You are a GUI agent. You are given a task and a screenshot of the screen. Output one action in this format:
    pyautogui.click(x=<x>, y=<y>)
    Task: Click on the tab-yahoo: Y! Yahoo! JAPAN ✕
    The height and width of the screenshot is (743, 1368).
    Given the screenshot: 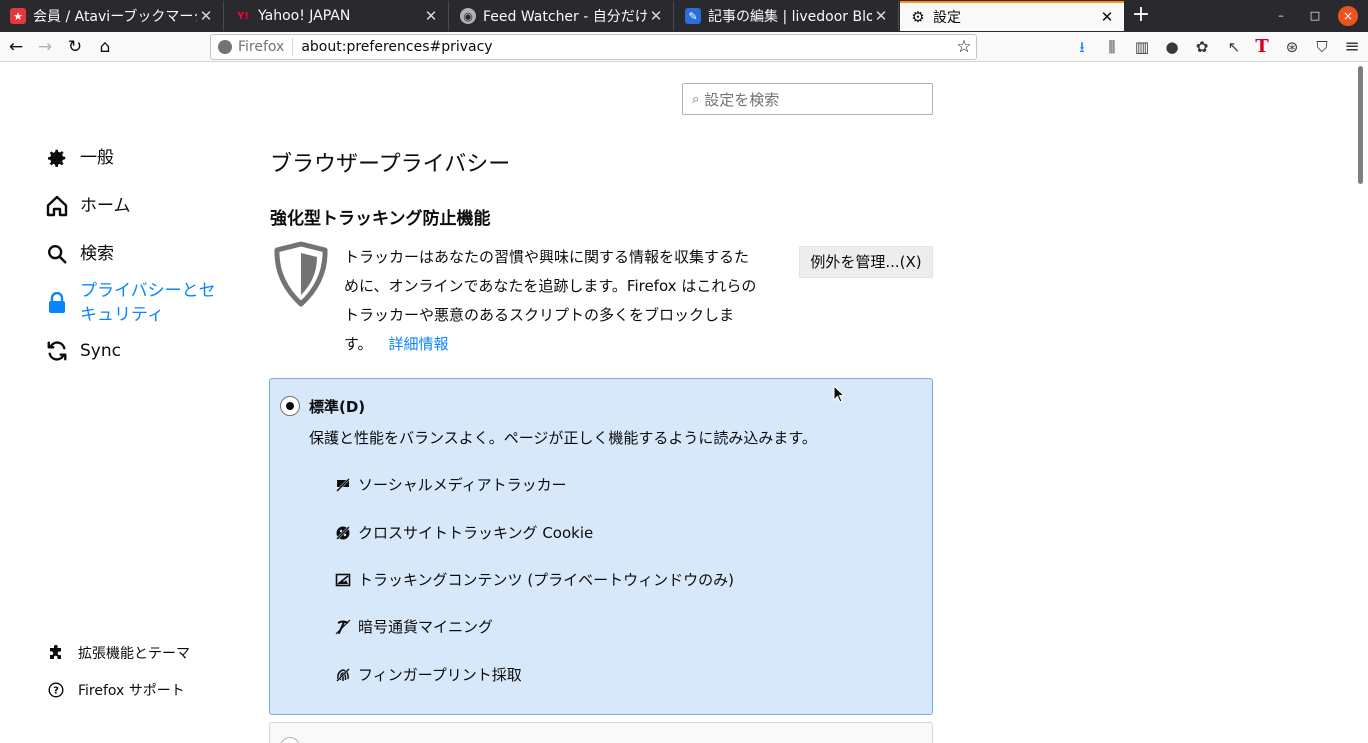 What is the action you would take?
    pyautogui.click(x=337, y=16)
    